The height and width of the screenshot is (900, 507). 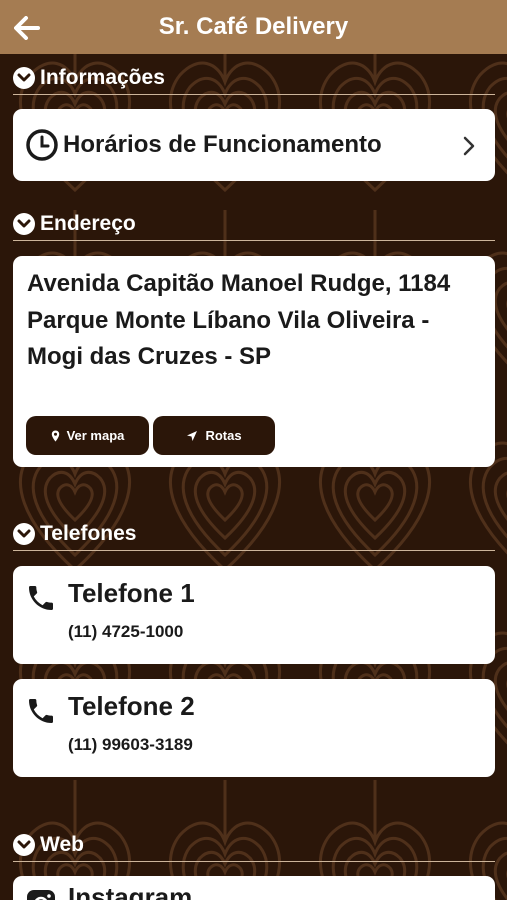 I want to click on app-bar: Sr. Café Delivery, so click(x=253, y=27).